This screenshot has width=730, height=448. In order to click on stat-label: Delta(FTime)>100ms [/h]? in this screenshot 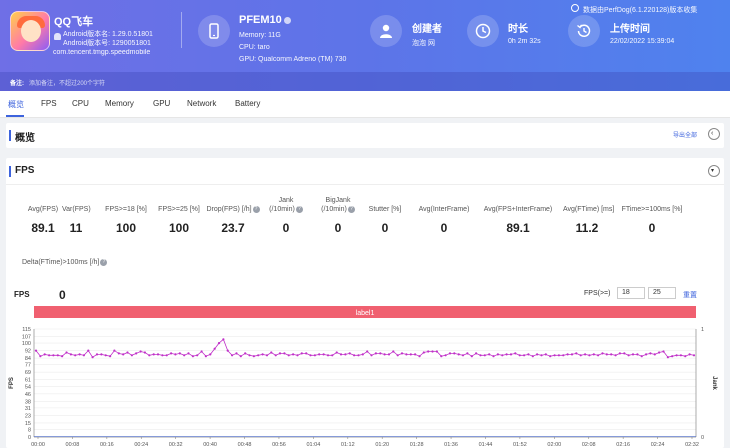, I will do `click(72, 262)`.